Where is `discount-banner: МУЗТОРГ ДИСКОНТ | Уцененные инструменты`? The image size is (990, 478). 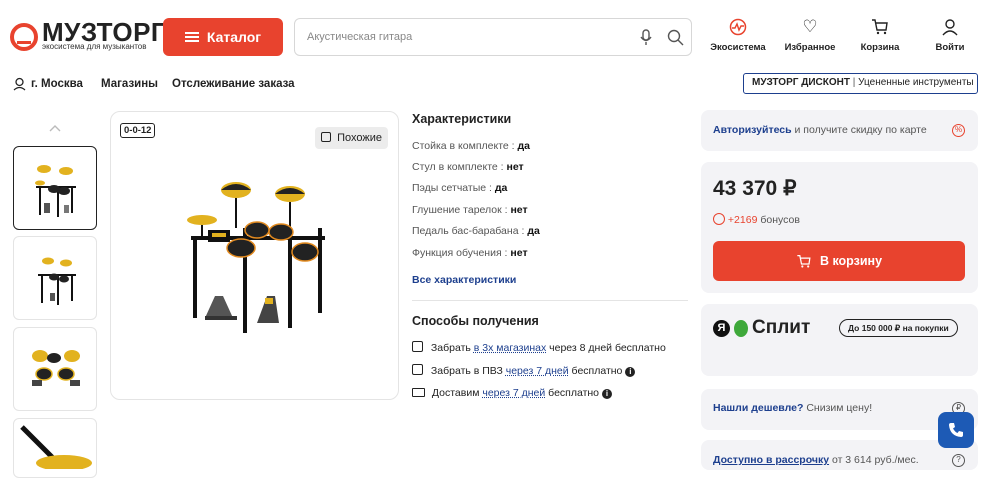
discount-banner: МУЗТОРГ ДИСКОНТ | Уцененные инструменты is located at coordinates (860, 83).